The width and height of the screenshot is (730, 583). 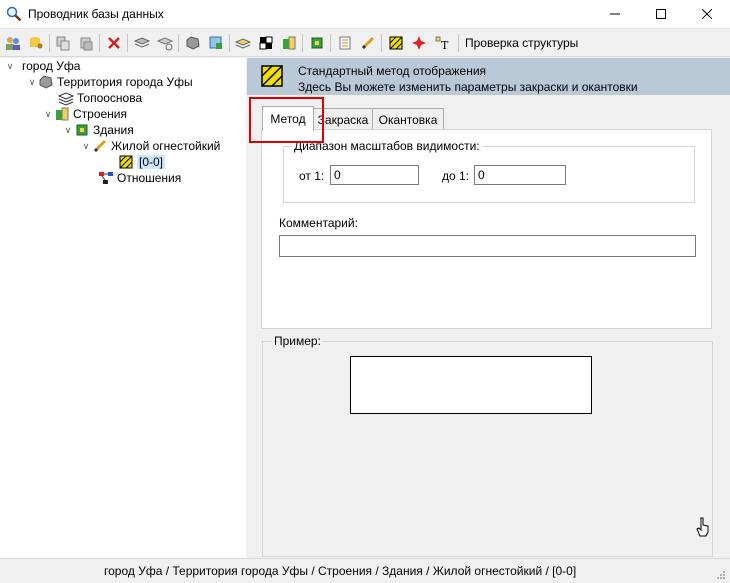 What do you see at coordinates (139, 178) in the screenshot?
I see `tree-item-relations: Отношения` at bounding box center [139, 178].